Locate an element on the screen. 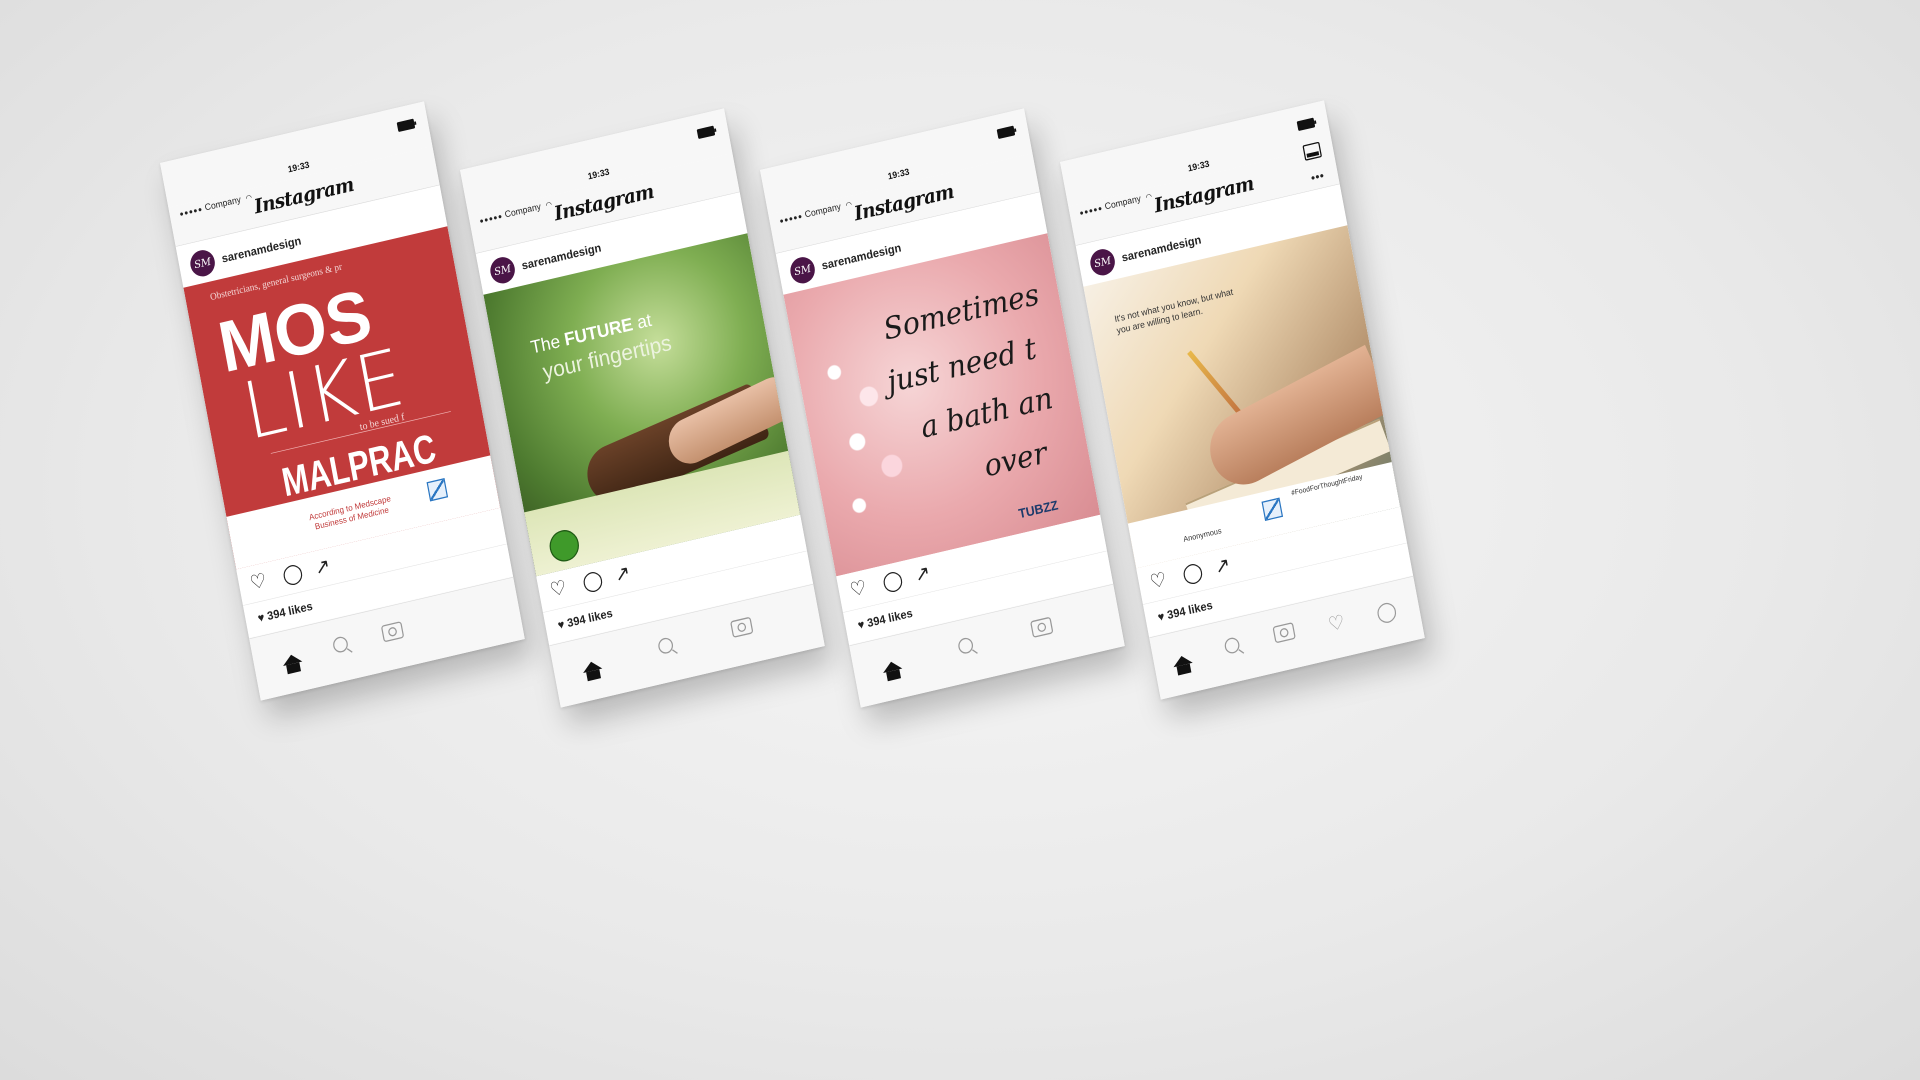 Image resolution: width=1920 pixels, height=1080 pixels. flowers-decoration is located at coordinates (865, 429).